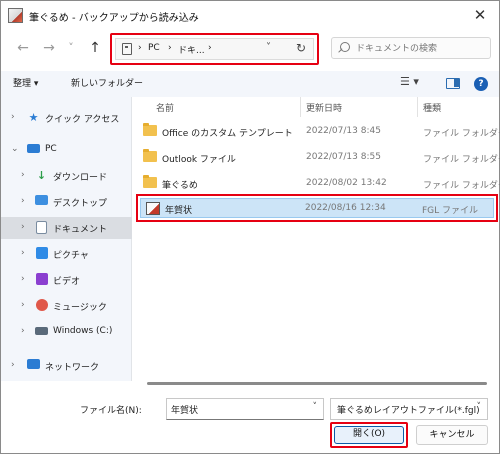 This screenshot has width=500, height=454. Describe the element at coordinates (227, 134) in the screenshot. I see `file-name: Office のカスタム テンプレート` at that location.